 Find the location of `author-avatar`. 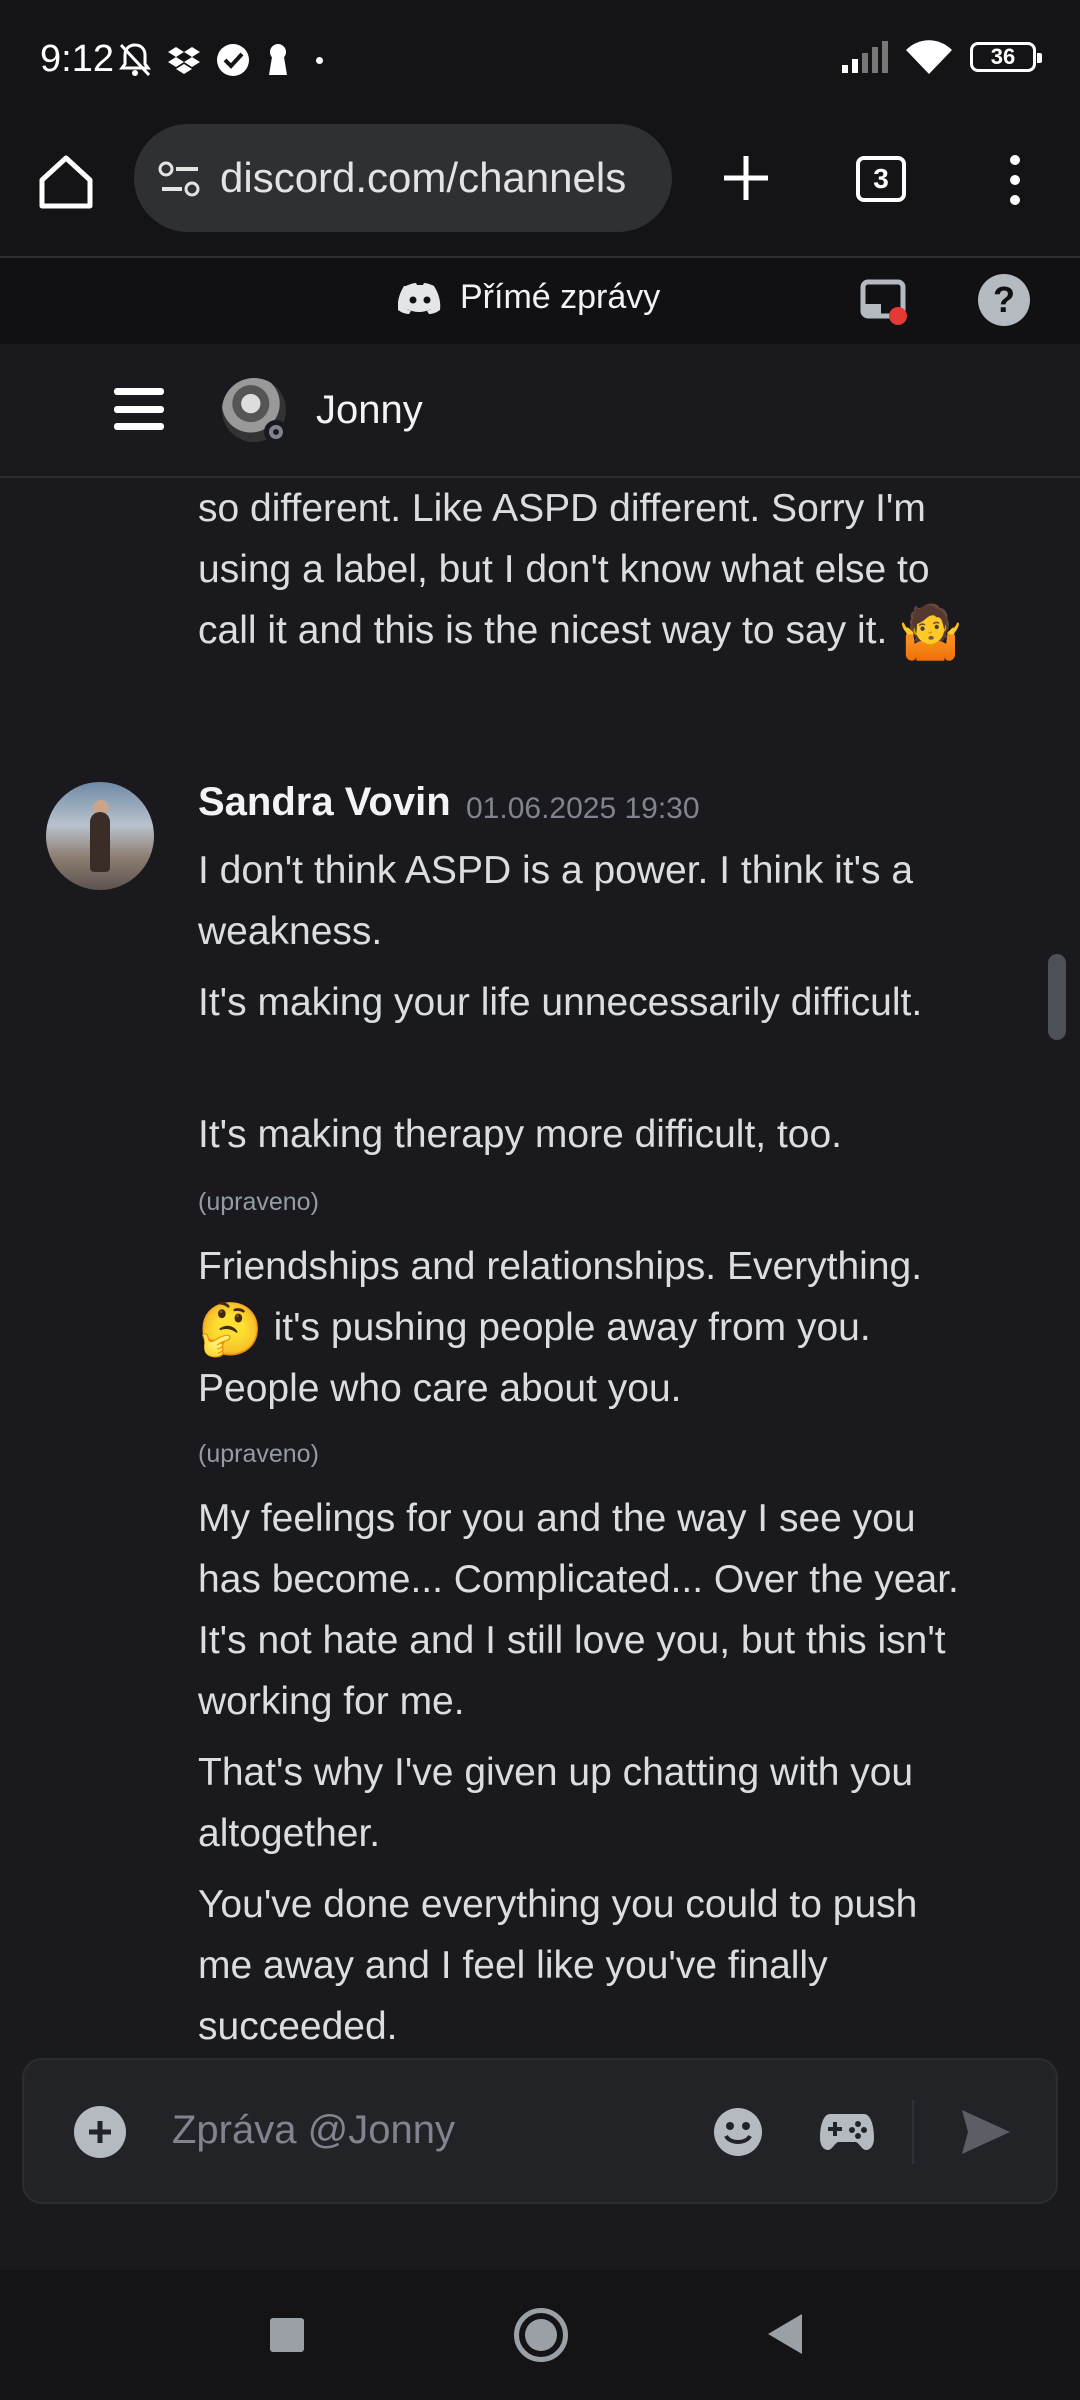

author-avatar is located at coordinates (100, 836).